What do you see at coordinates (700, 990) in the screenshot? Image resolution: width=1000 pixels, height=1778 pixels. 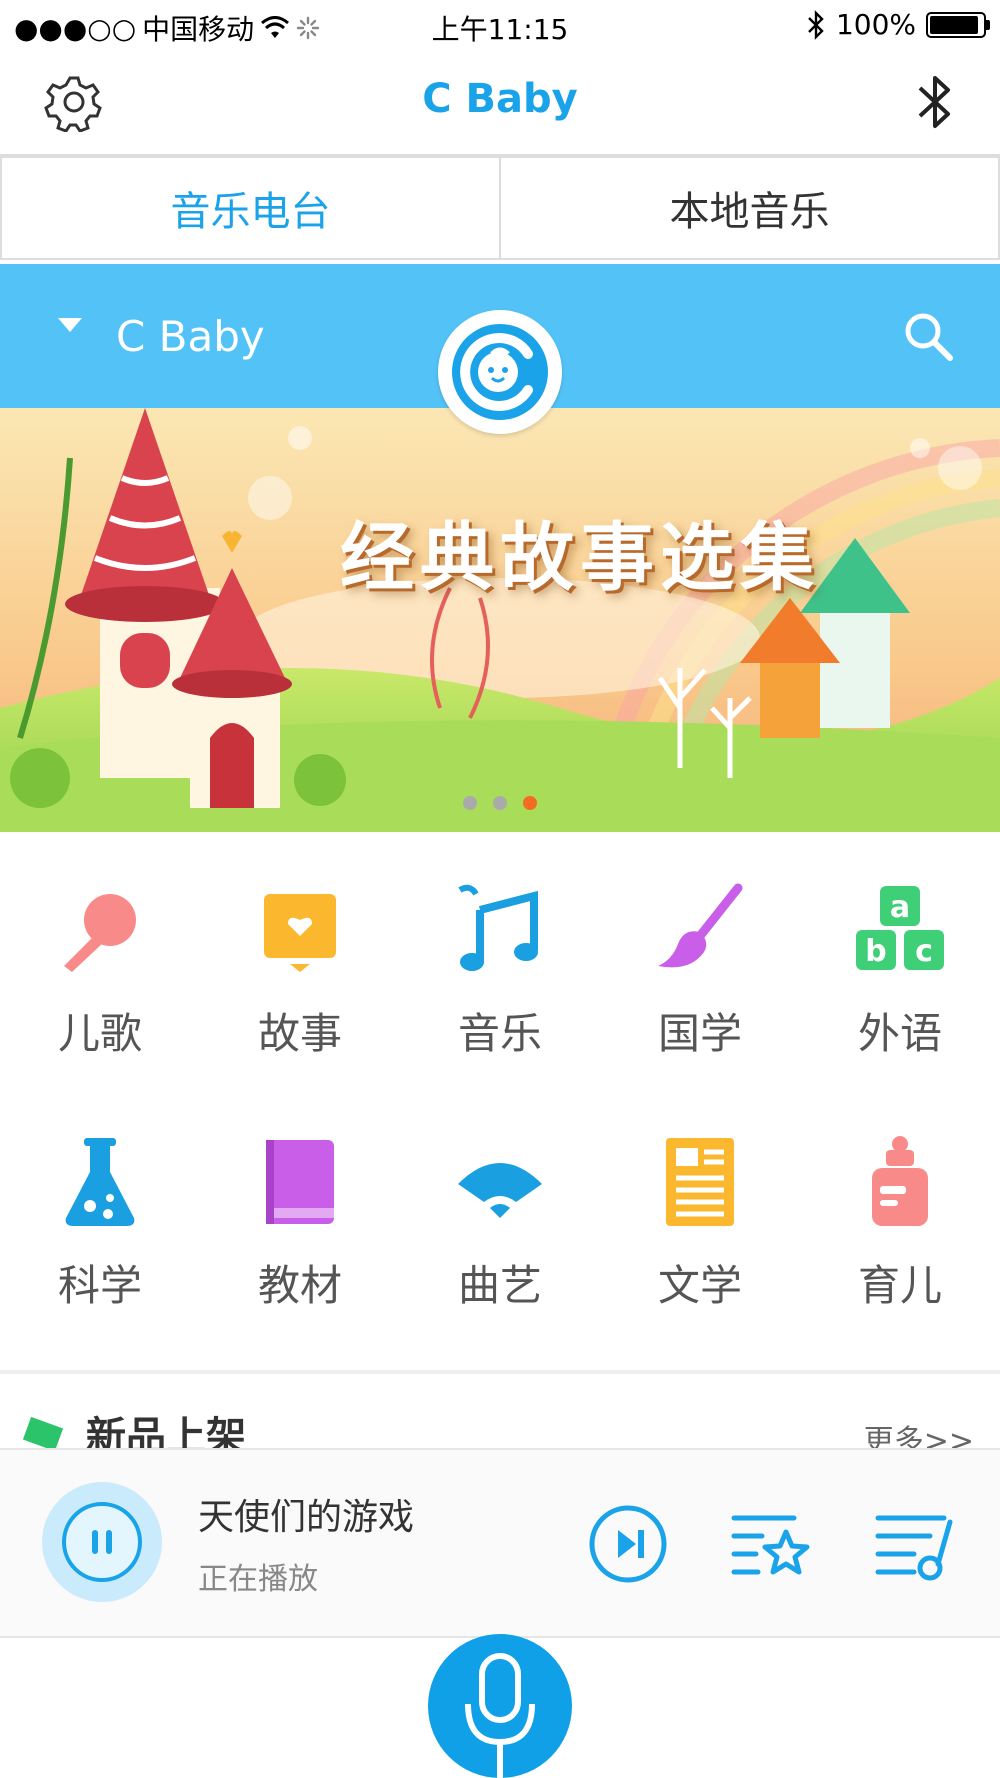 I see `category-chinese-classics: 国学` at bounding box center [700, 990].